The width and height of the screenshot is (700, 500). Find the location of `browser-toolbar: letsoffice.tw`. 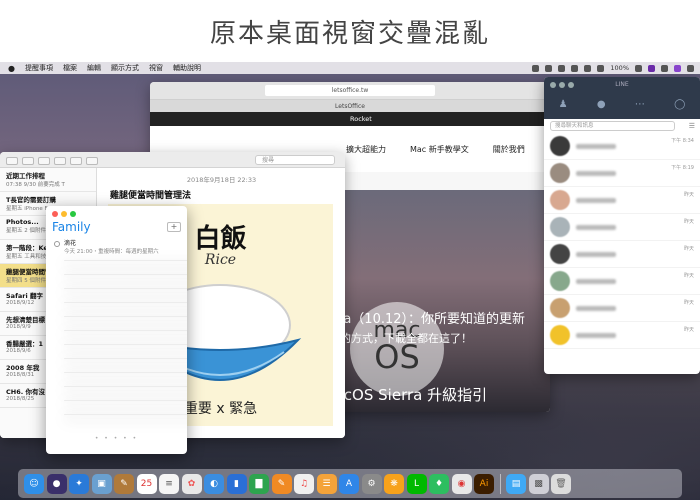

browser-toolbar: letsoffice.tw is located at coordinates (350, 91).